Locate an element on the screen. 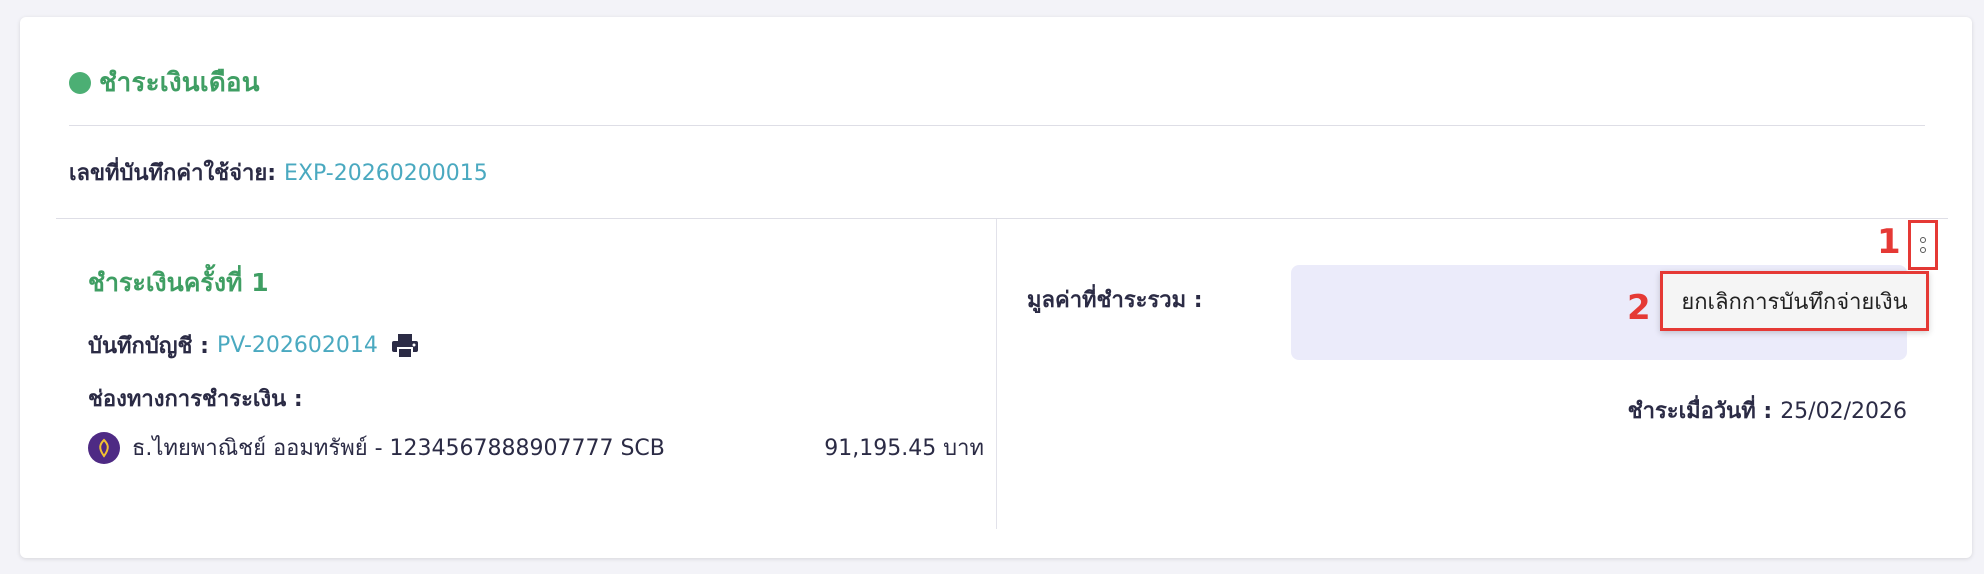 Image resolution: width=1984 pixels, height=574 pixels. voucher-row: บันทึกบัญชี : PV-202602014 is located at coordinates (254, 345).